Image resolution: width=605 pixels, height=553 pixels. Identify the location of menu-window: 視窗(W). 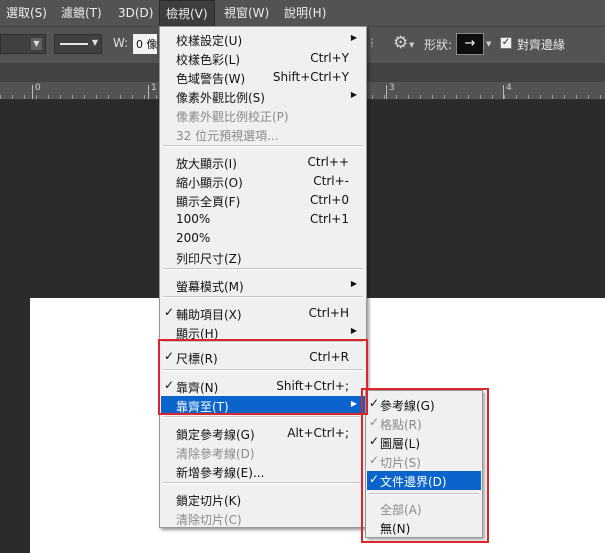
(246, 13).